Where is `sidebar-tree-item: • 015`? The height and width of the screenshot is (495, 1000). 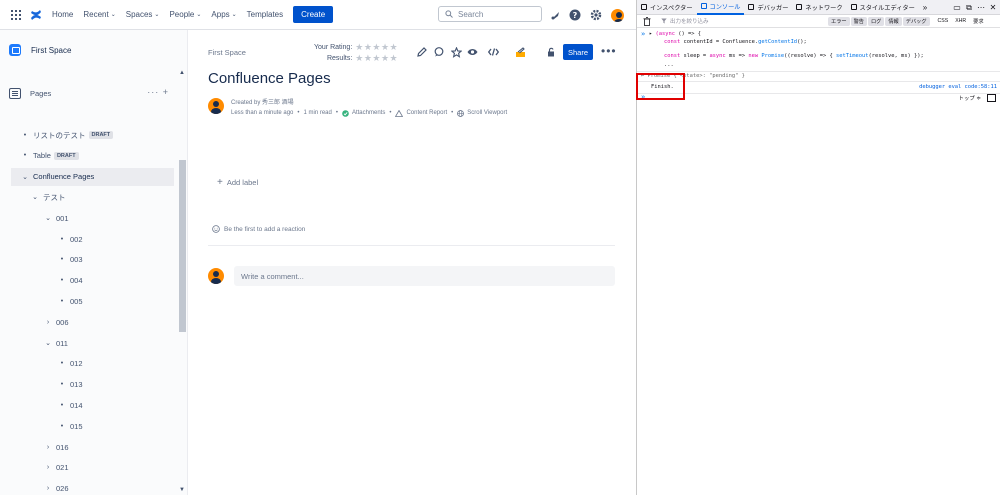 sidebar-tree-item: • 015 is located at coordinates (70, 426).